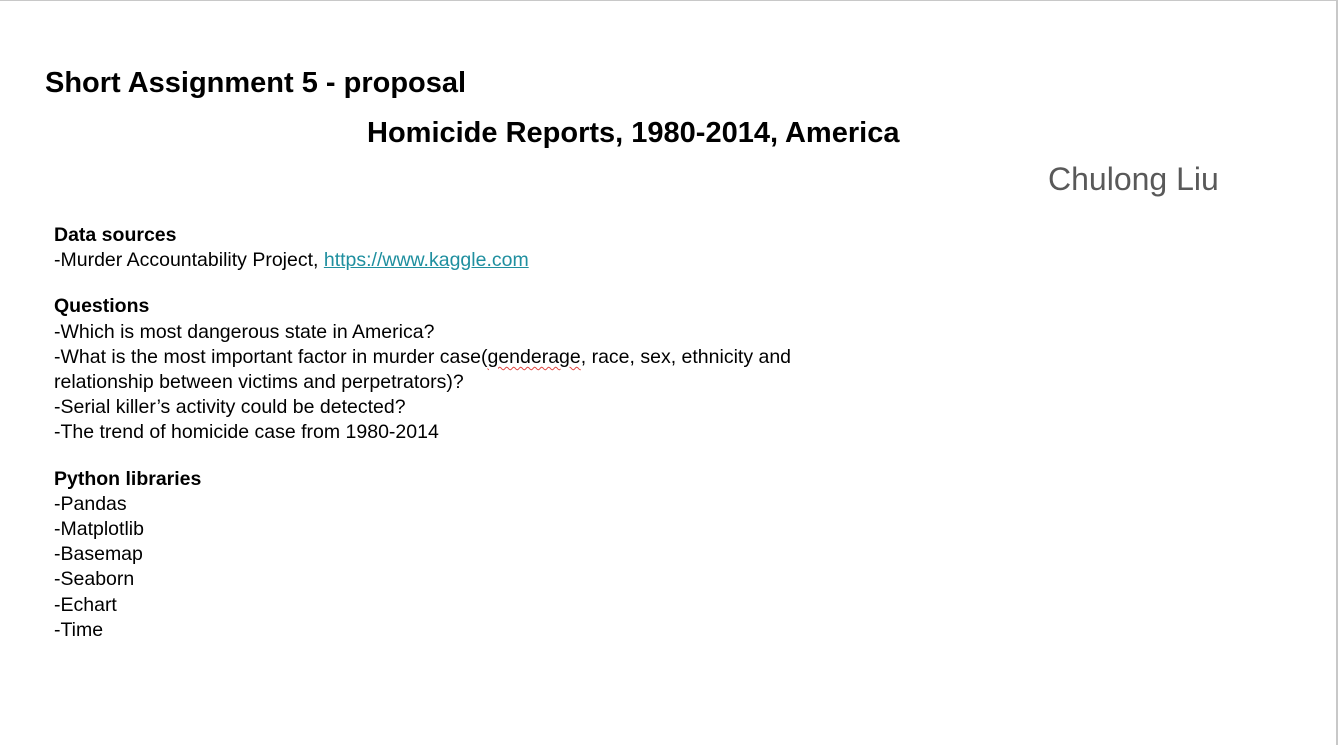 The width and height of the screenshot is (1341, 745). What do you see at coordinates (426, 260) in the screenshot?
I see `kaggle-link: https://www.kaggle.com` at bounding box center [426, 260].